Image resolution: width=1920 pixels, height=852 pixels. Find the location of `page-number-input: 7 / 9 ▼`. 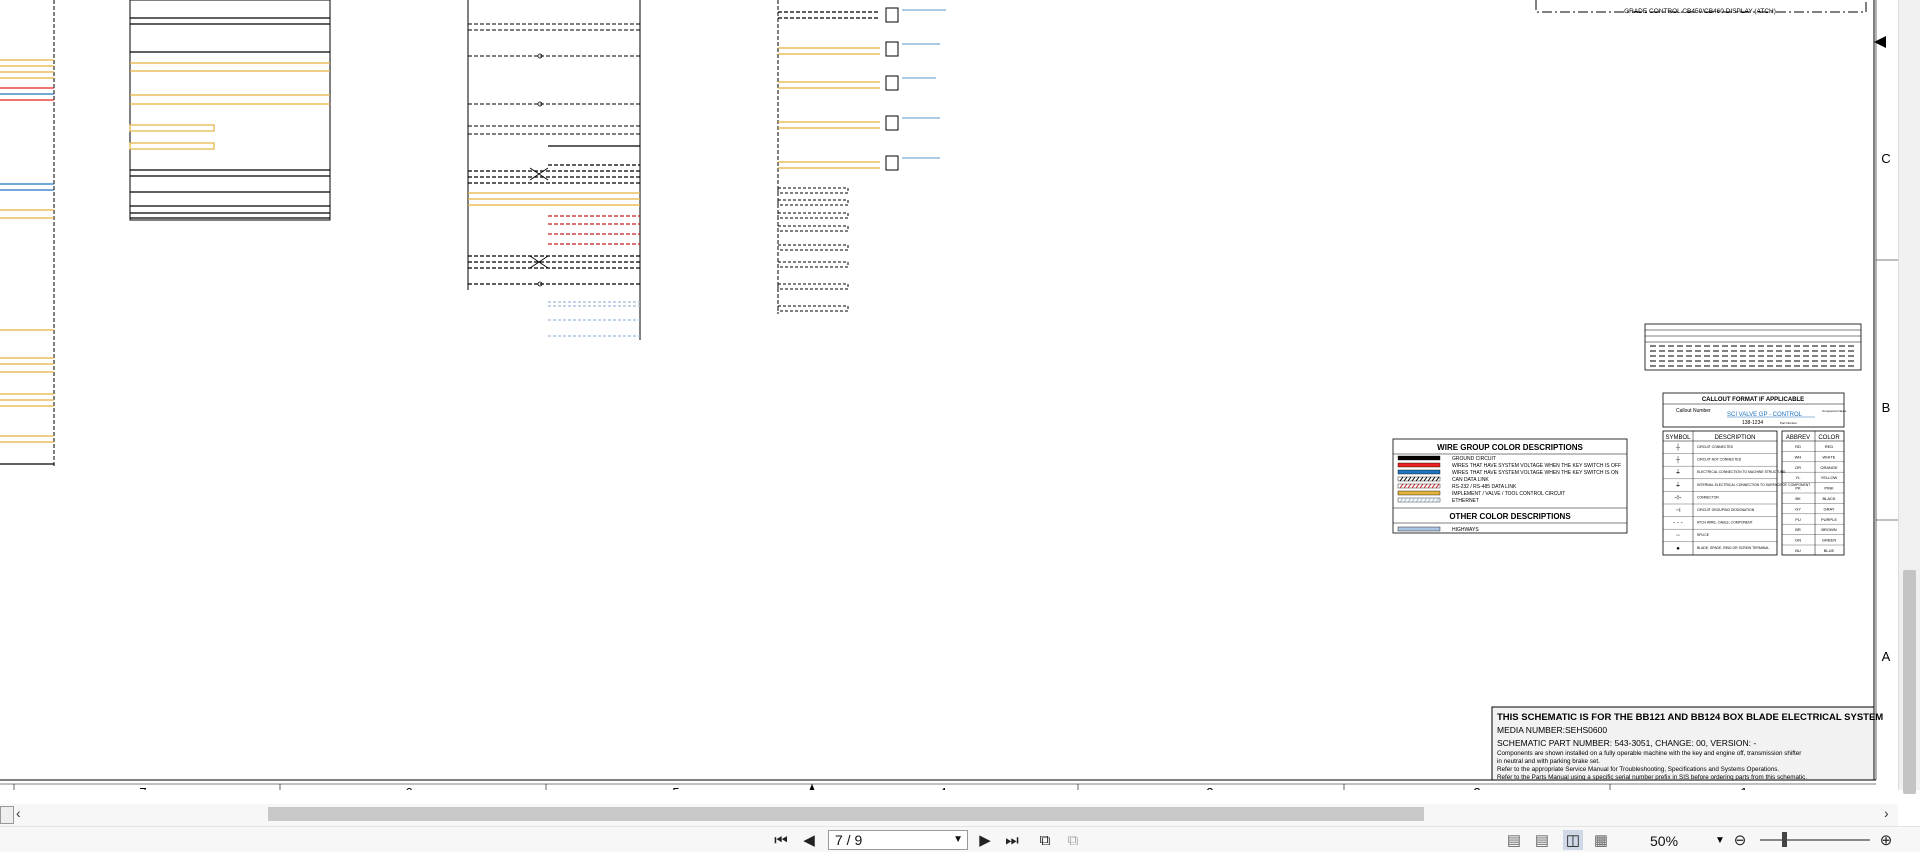

page-number-input: 7 / 9 ▼ is located at coordinates (898, 840).